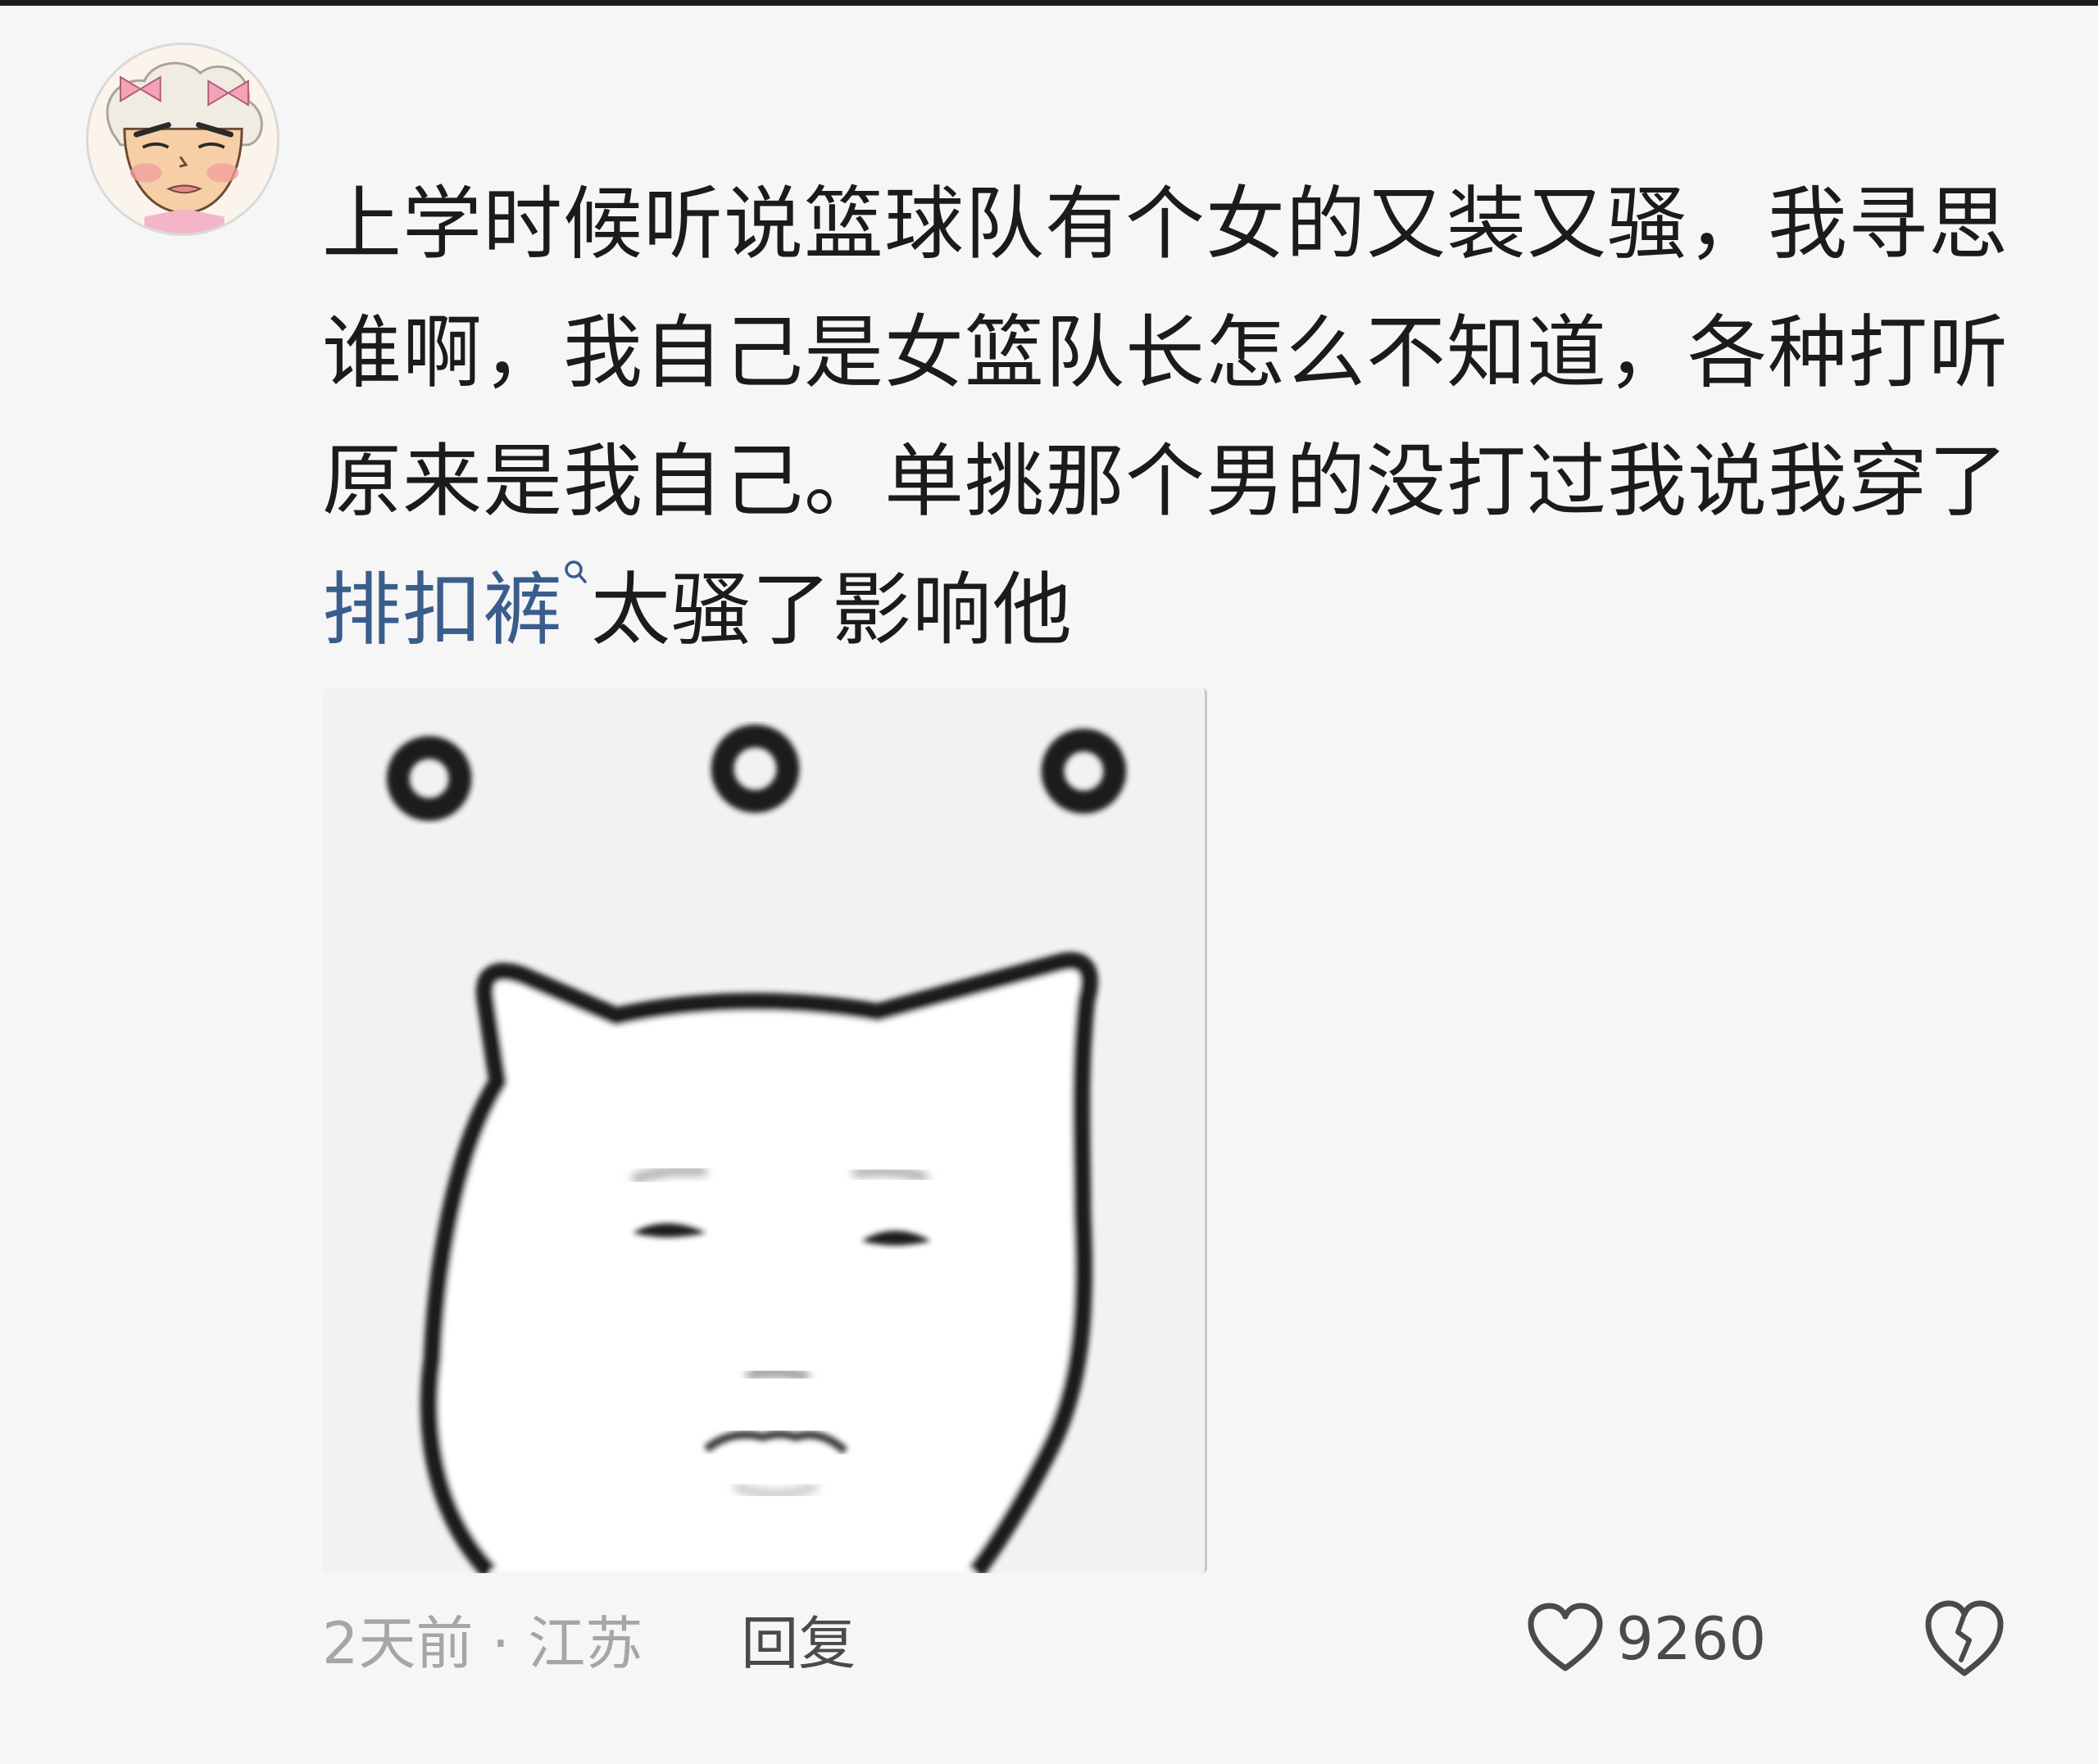  What do you see at coordinates (1566, 1637) in the screenshot?
I see `heart-icon` at bounding box center [1566, 1637].